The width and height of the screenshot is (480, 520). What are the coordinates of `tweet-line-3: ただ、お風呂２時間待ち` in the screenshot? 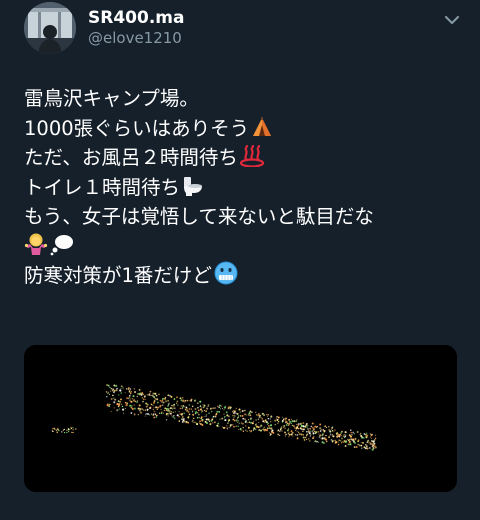 It's located at (244, 158).